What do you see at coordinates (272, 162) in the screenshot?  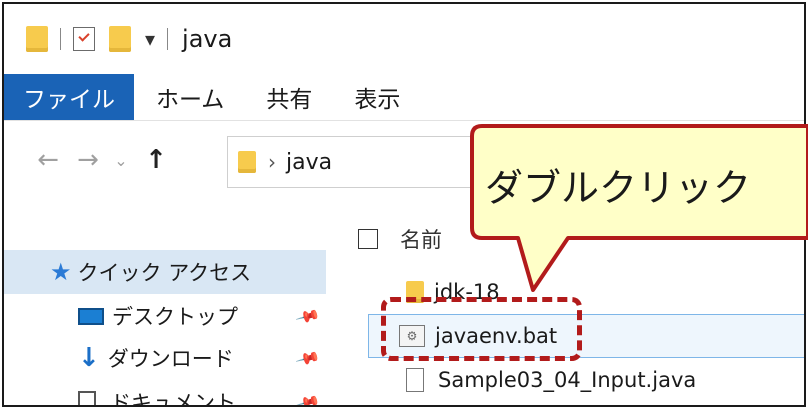 I see `chevron-right-icon: ›` at bounding box center [272, 162].